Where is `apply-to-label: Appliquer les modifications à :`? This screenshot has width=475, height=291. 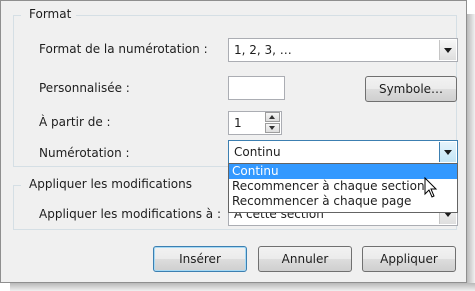
apply-to-label: Appliquer les modifications à : is located at coordinates (130, 214).